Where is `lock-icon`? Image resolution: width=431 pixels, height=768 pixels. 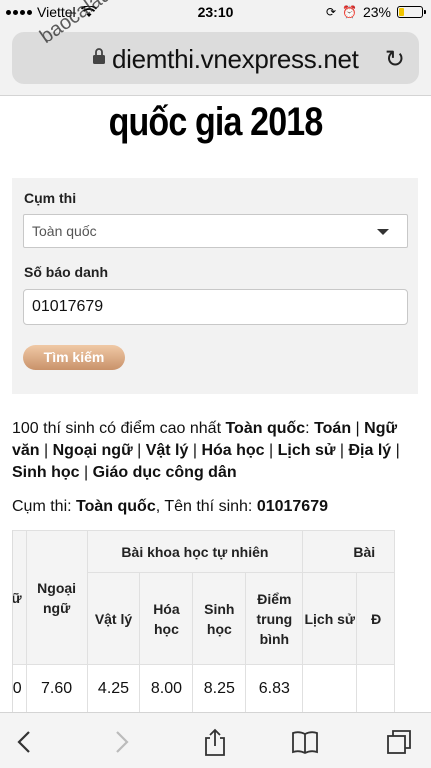 lock-icon is located at coordinates (99, 56).